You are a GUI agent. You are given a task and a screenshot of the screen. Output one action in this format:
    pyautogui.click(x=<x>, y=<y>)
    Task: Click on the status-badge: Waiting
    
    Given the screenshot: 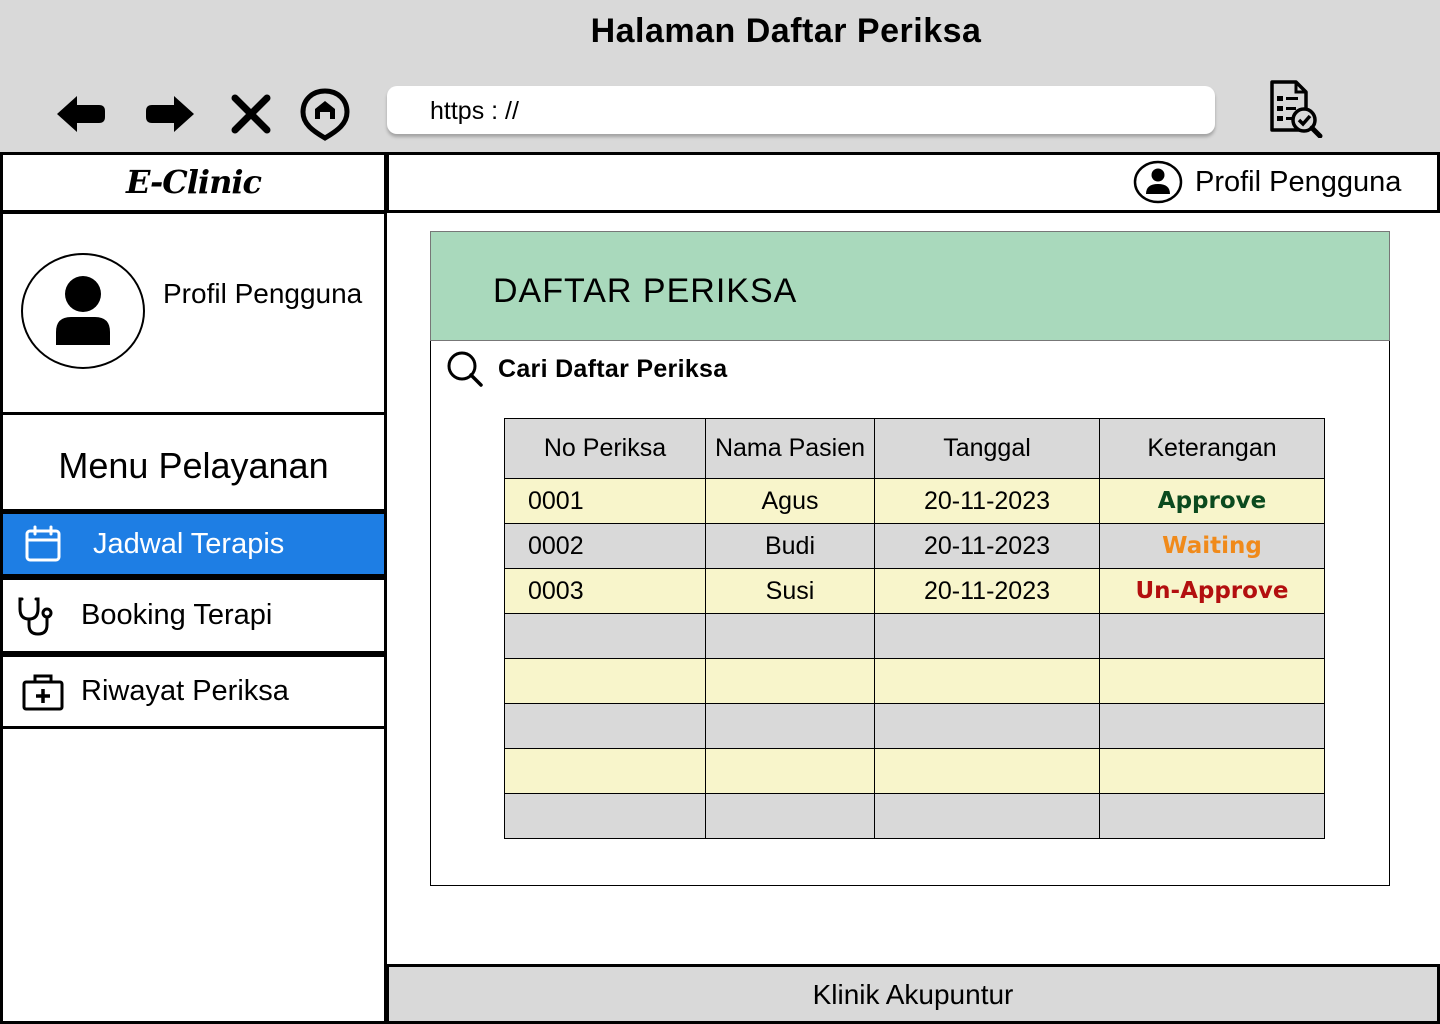 What is the action you would take?
    pyautogui.click(x=1212, y=546)
    